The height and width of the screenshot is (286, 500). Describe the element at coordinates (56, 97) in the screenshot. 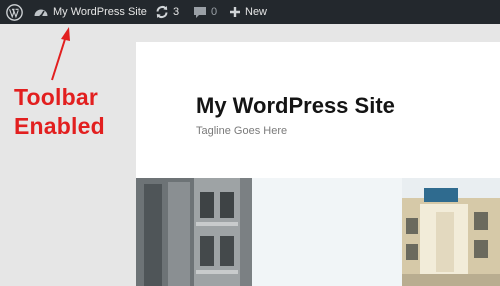

I see `annotation-line-1: Toolbar` at that location.